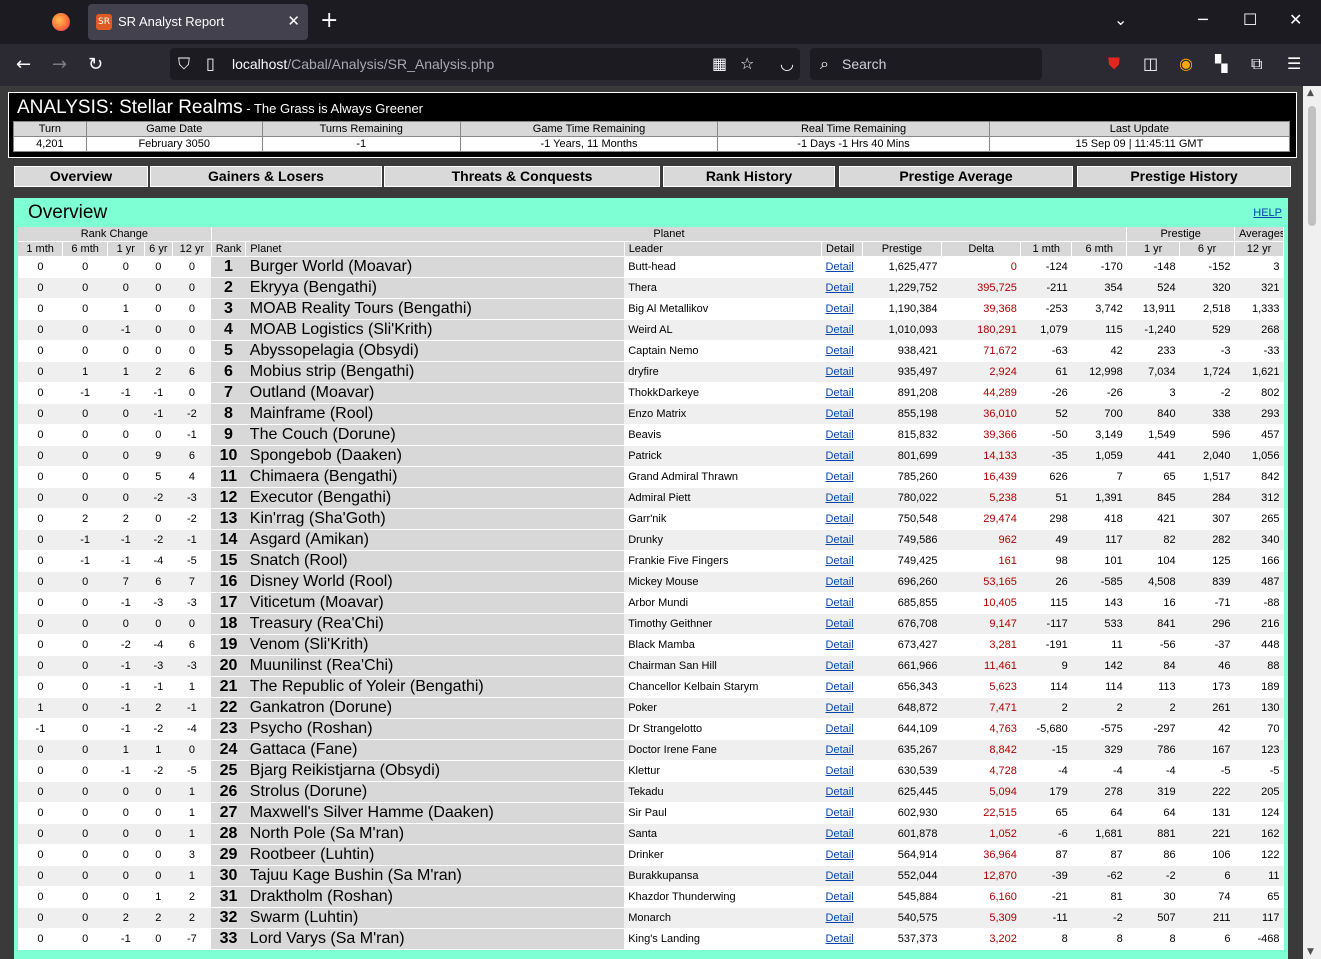  I want to click on browser-tab: SR SR Analyst Report ✕, so click(198, 22).